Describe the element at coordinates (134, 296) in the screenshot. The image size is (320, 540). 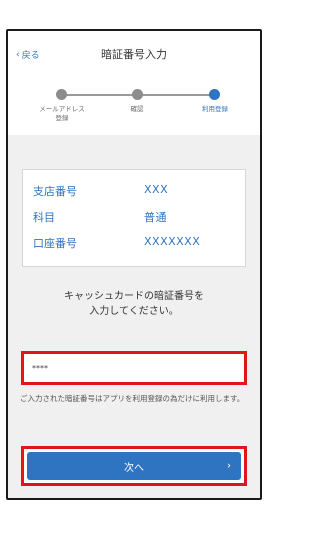
I see `instruction-line-1: キャッシュカードの暗証番号を` at that location.